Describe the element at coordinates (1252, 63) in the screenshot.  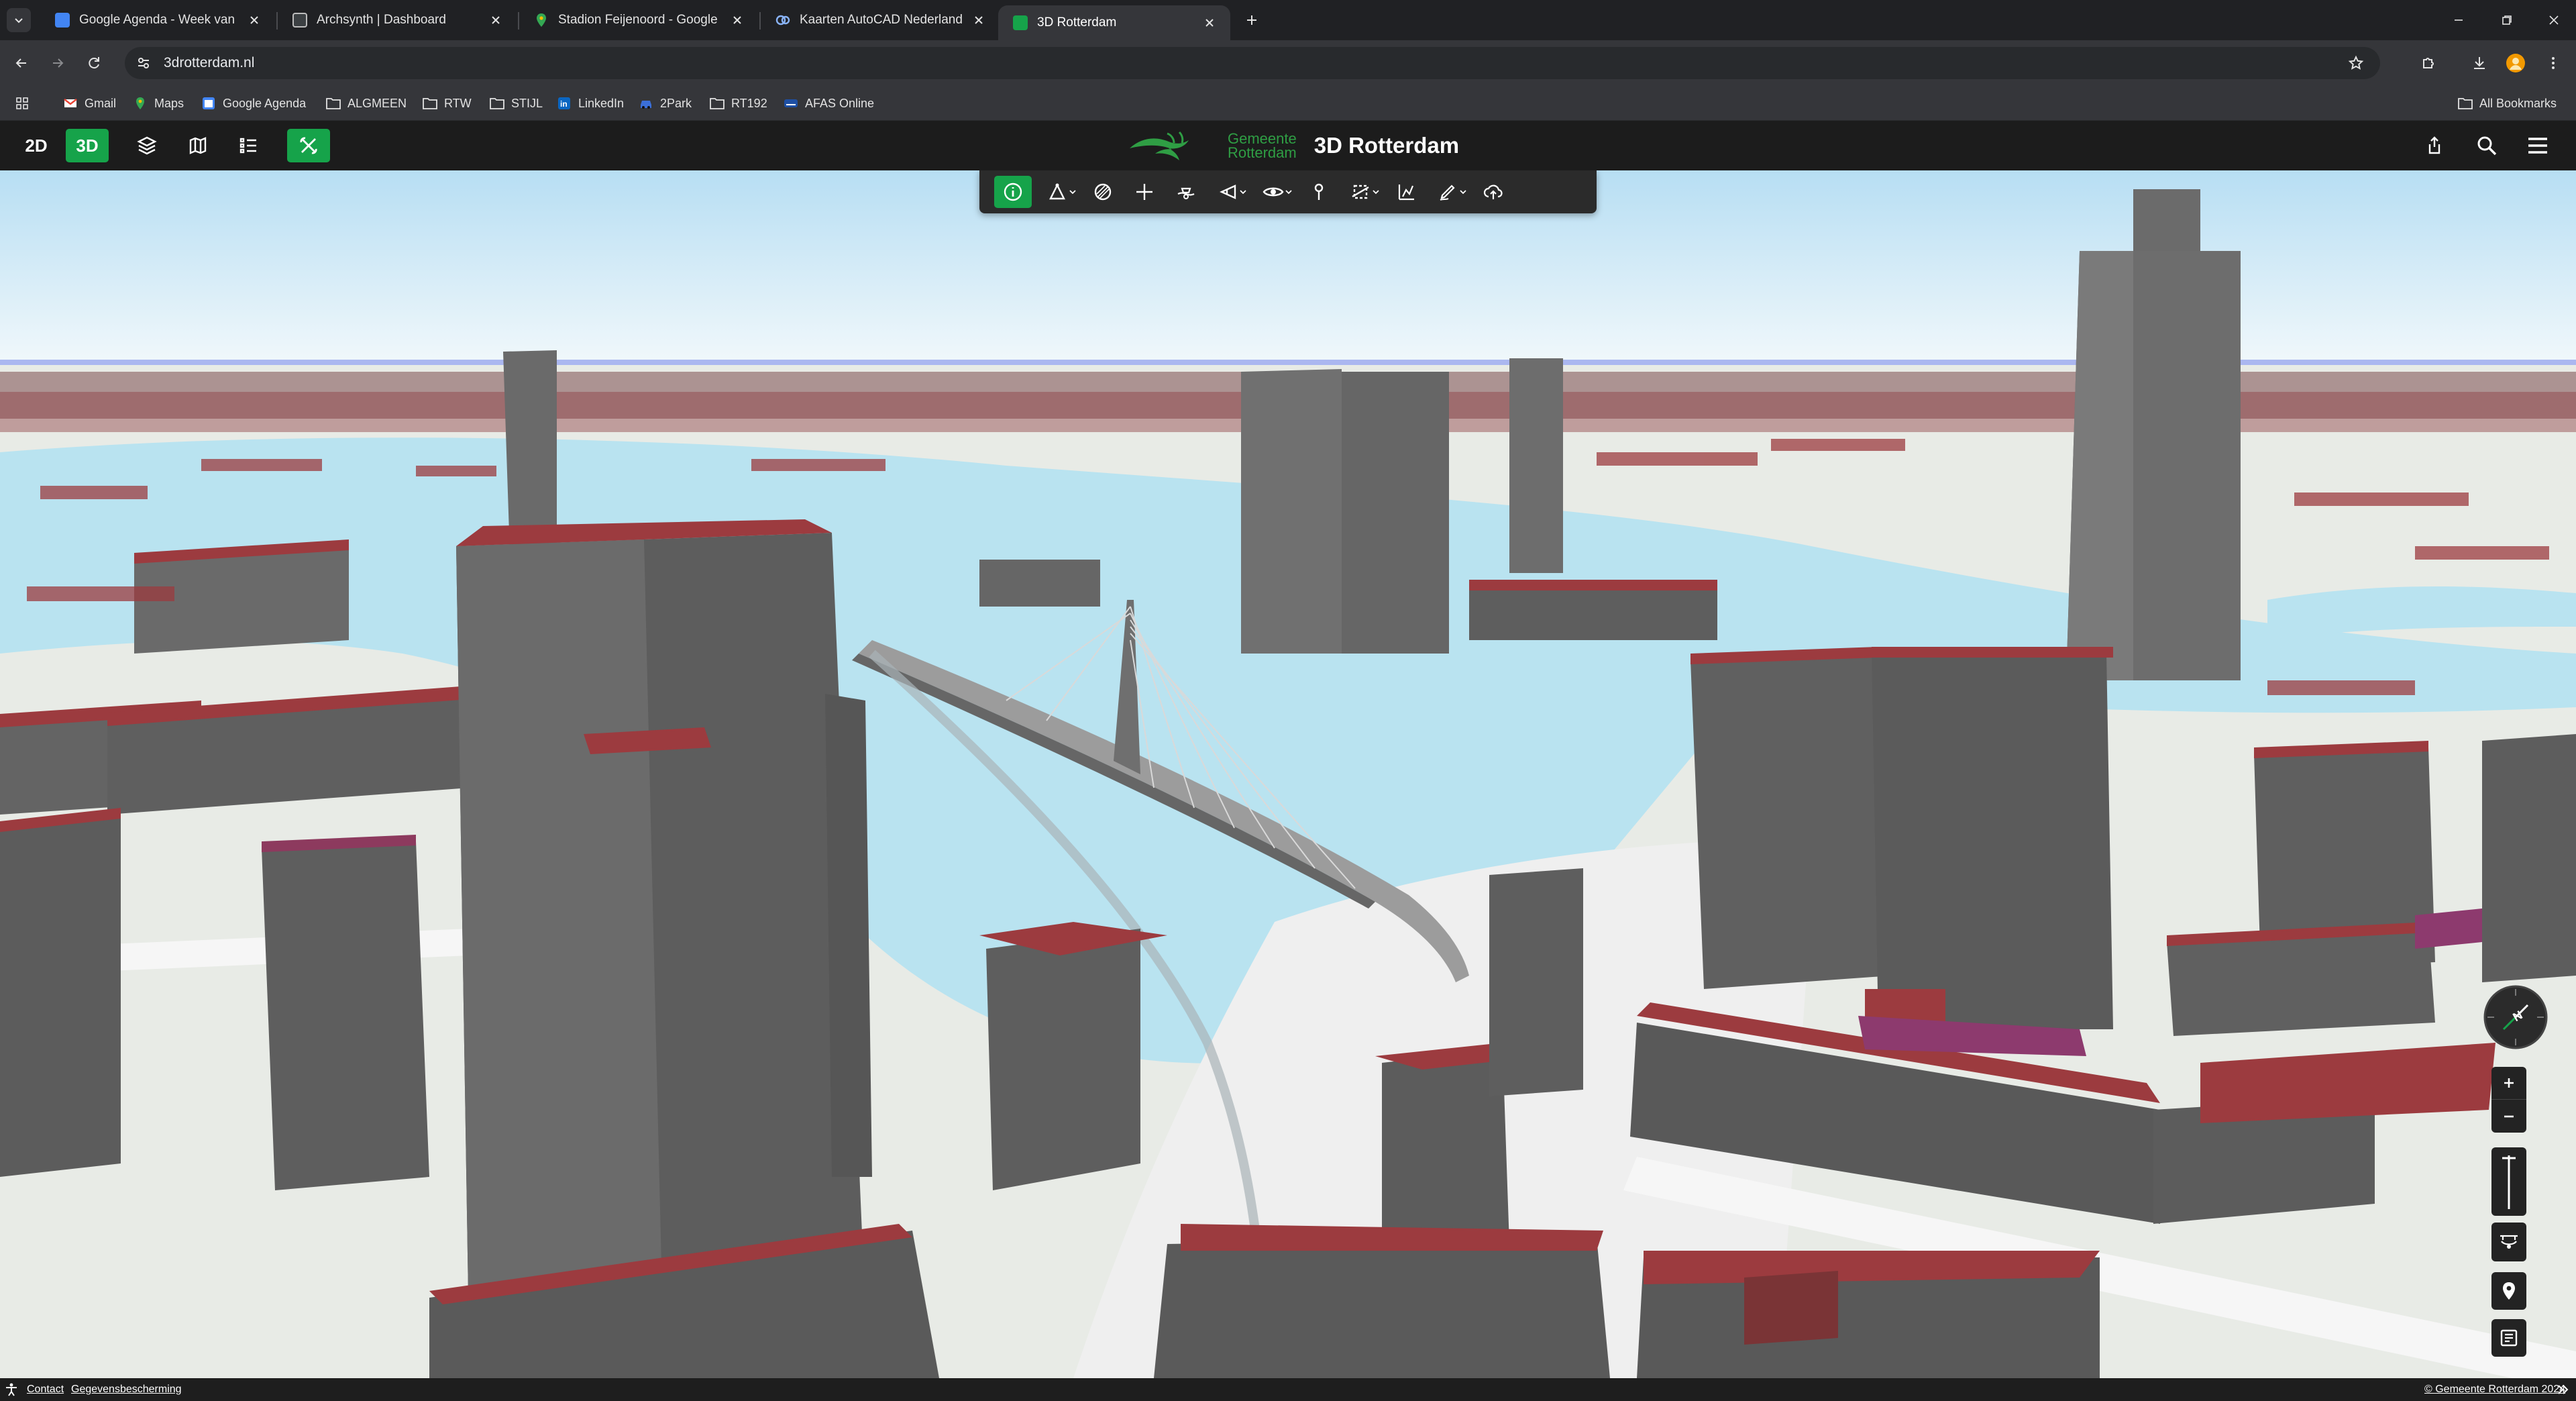
I see `address-bar: 3drotterdam.nl` at that location.